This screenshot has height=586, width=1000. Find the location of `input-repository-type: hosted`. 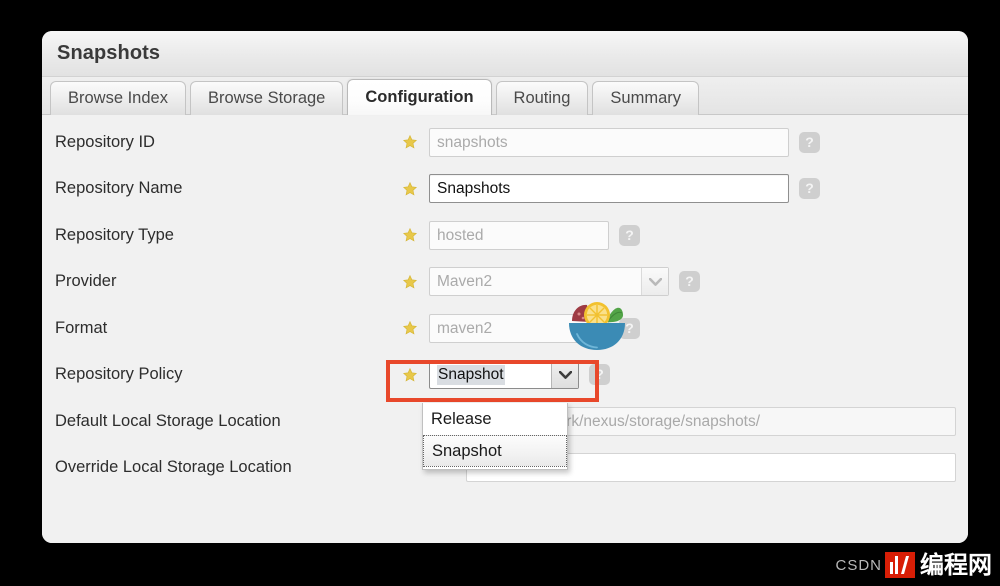

input-repository-type: hosted is located at coordinates (519, 235).